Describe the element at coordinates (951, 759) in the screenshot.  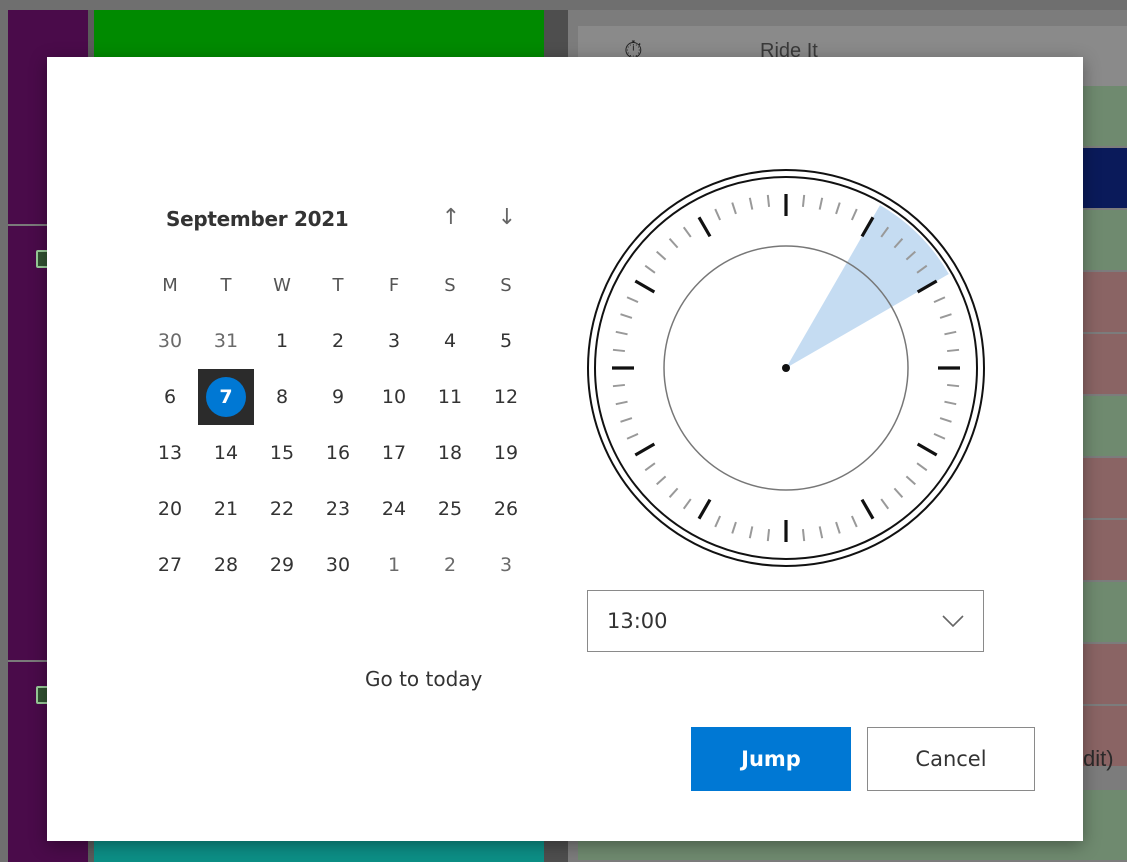
I see `cancel-button: Cancel` at that location.